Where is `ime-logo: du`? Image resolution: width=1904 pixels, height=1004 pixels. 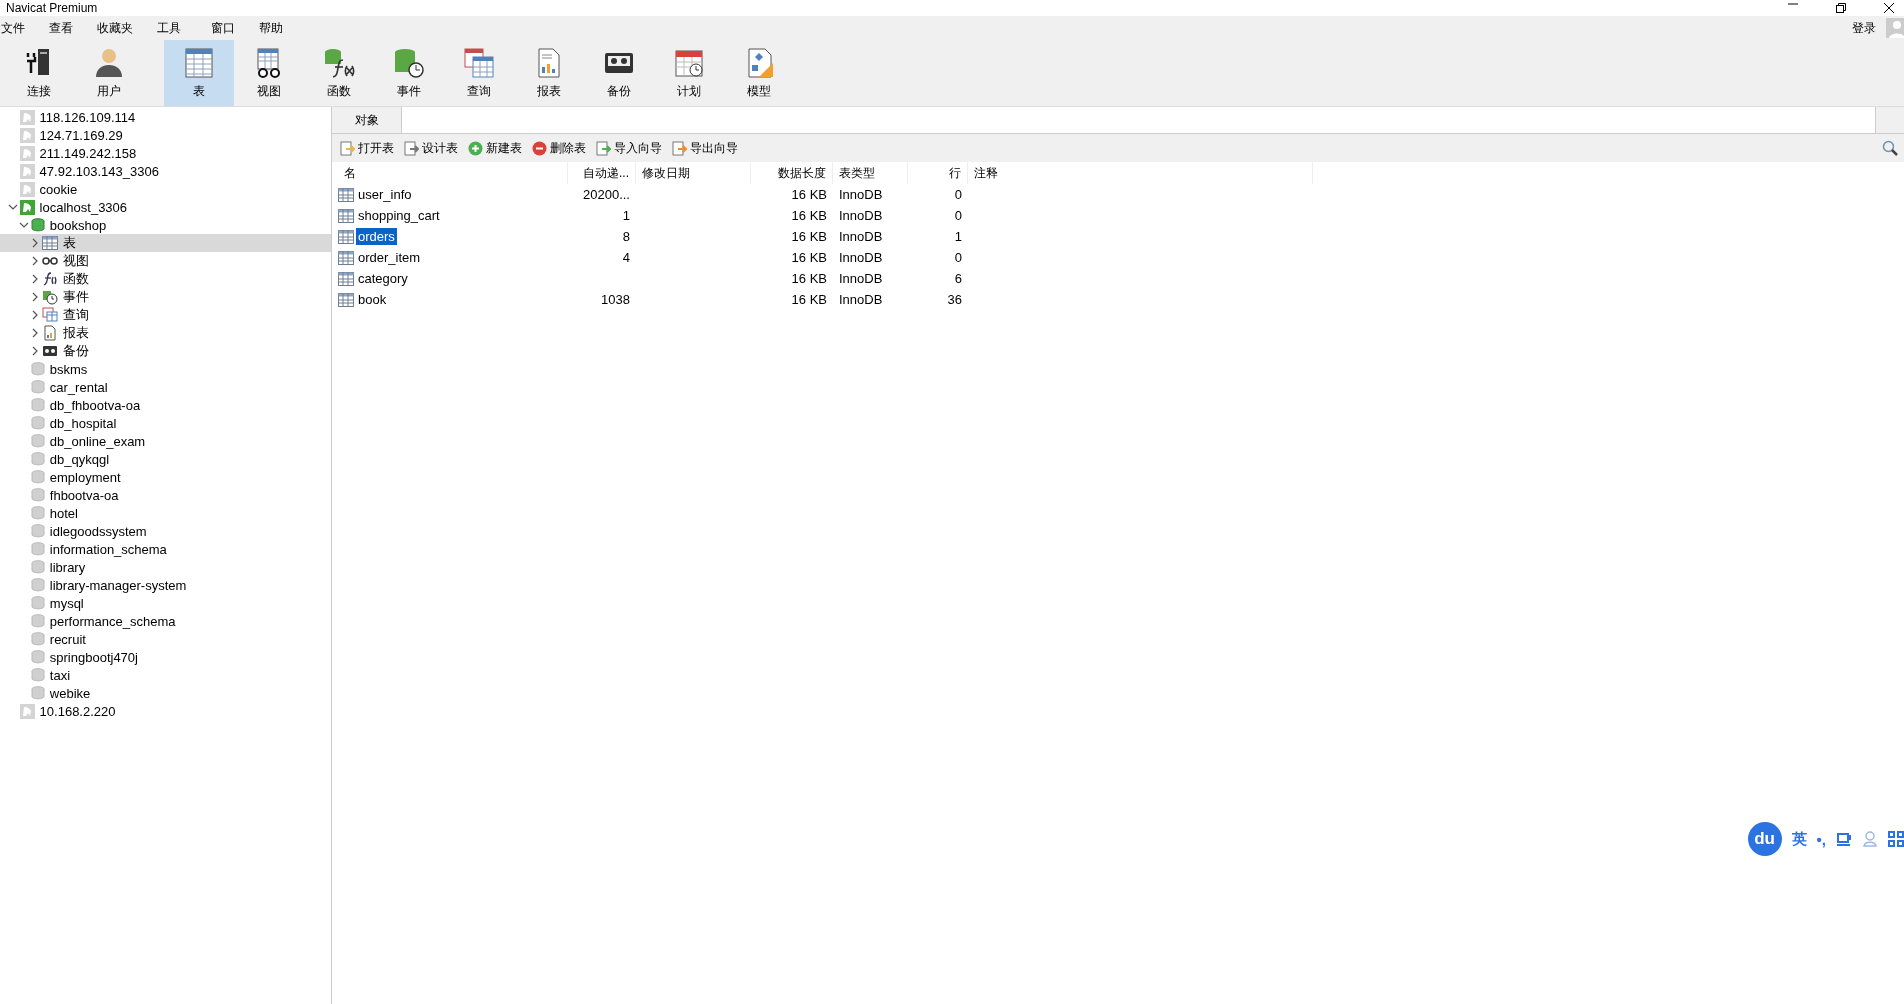
ime-logo: du is located at coordinates (1764, 839).